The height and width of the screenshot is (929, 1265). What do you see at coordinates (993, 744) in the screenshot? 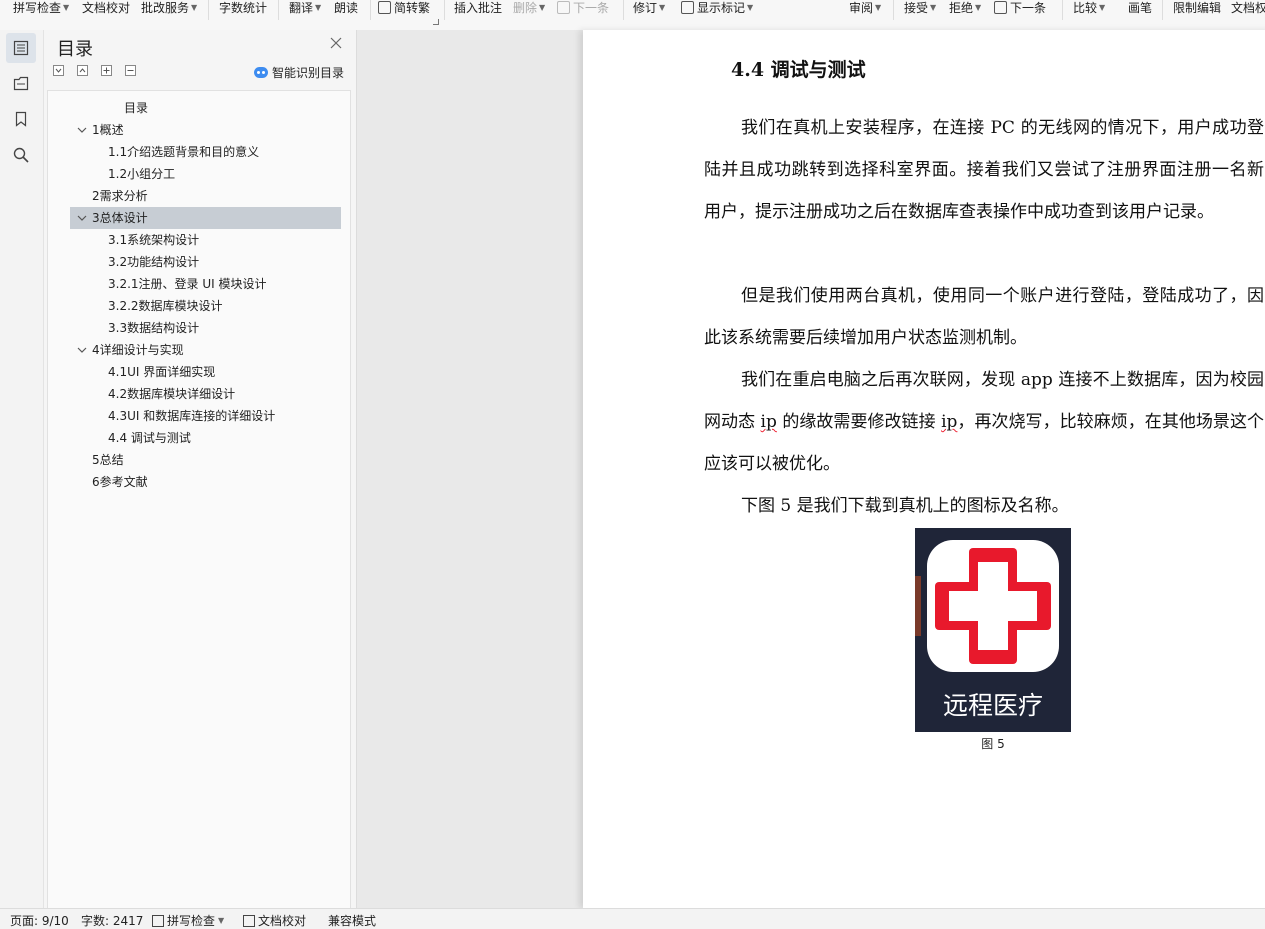
I see `figure-caption: 图 5` at bounding box center [993, 744].